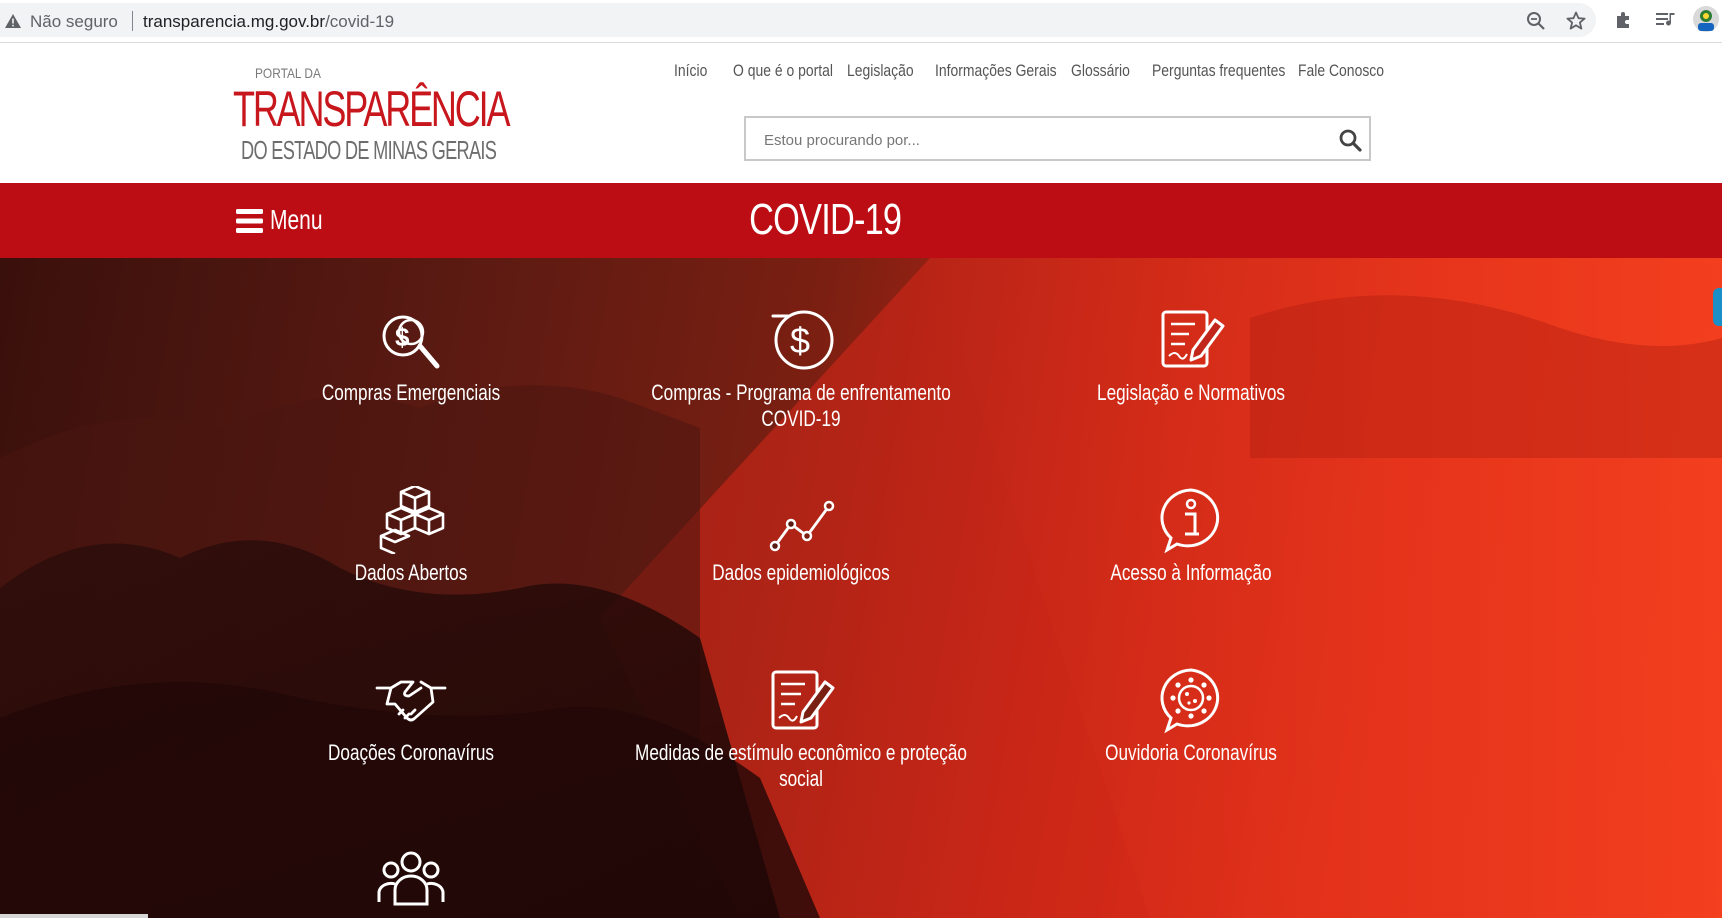  I want to click on tile-label: Ouvidoria Coronavírus, so click(1191, 752).